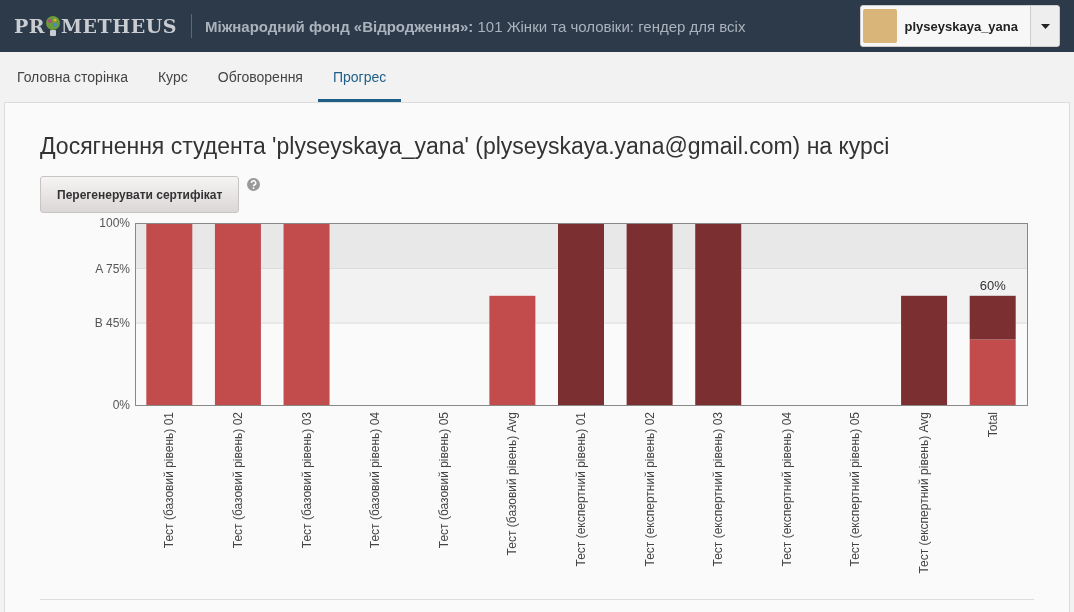 Image resolution: width=1074 pixels, height=612 pixels. Describe the element at coordinates (945, 26) in the screenshot. I see `user-menu-button: plyseyskaya_yana` at that location.